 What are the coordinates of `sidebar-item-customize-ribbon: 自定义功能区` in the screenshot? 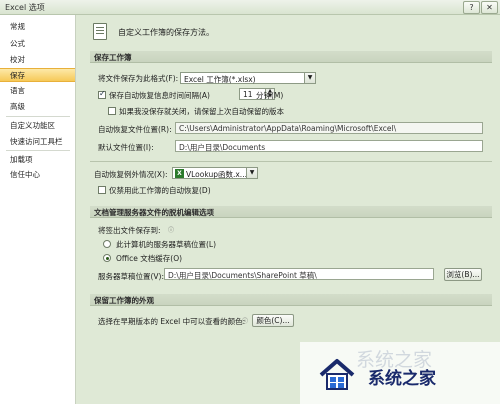 It's located at (37, 125).